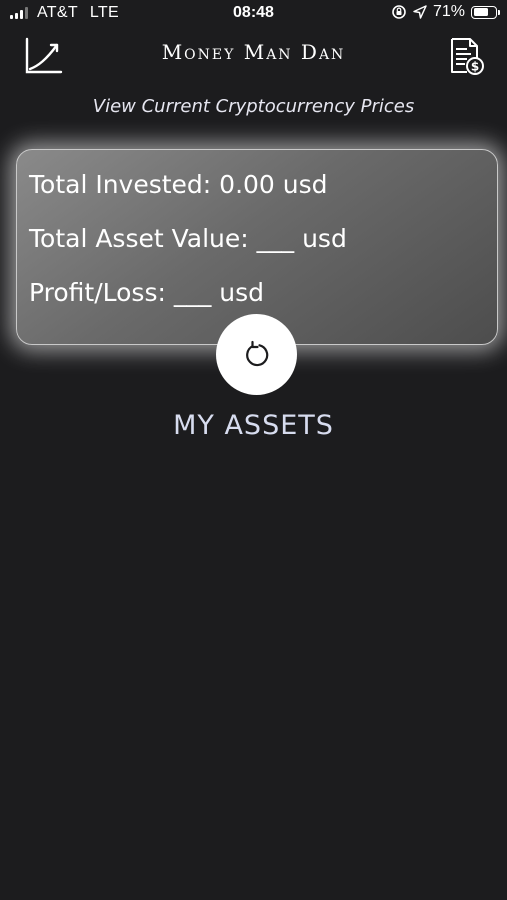 The image size is (507, 900). I want to click on invoice-dollar-icon: $, so click(467, 56).